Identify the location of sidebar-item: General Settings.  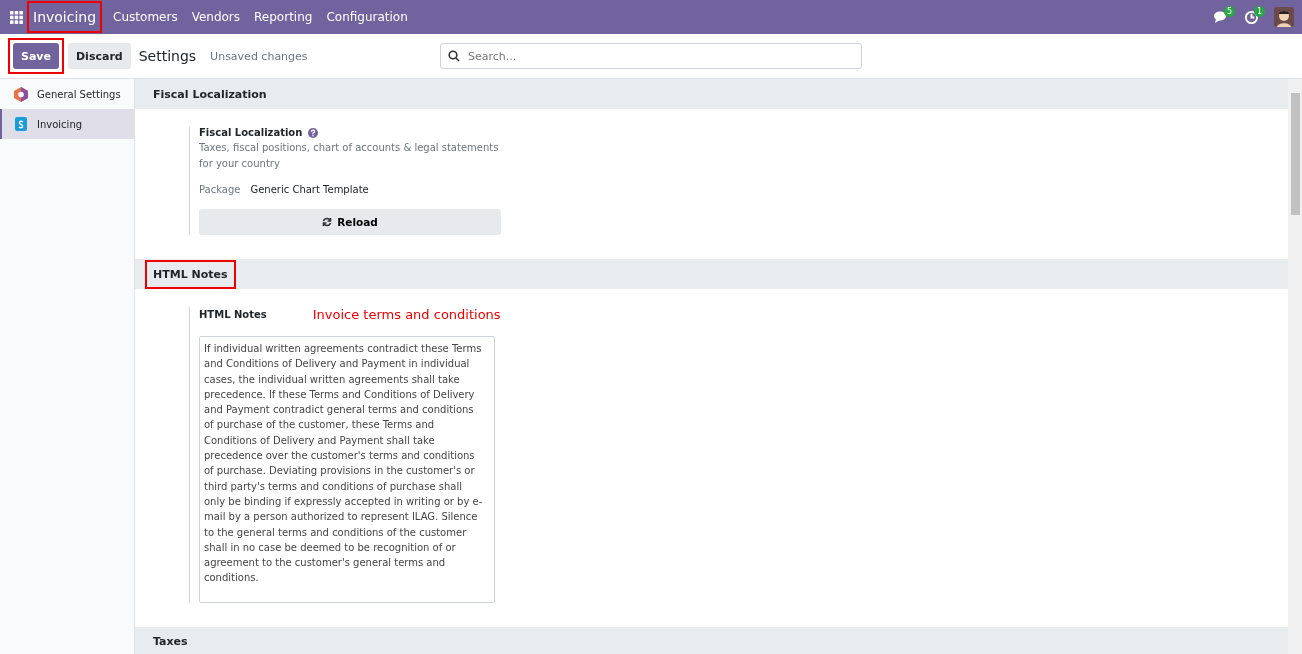
(67, 94).